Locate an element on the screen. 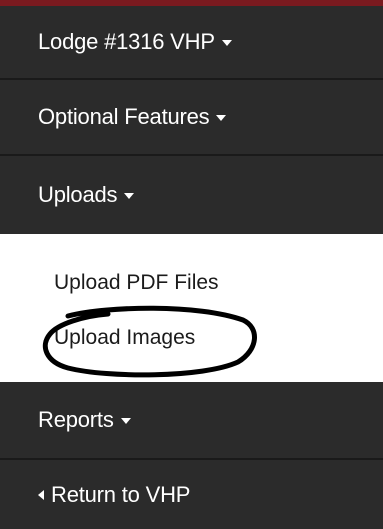  nav-item-lodge: Lodge #1316 VHP is located at coordinates (191, 42).